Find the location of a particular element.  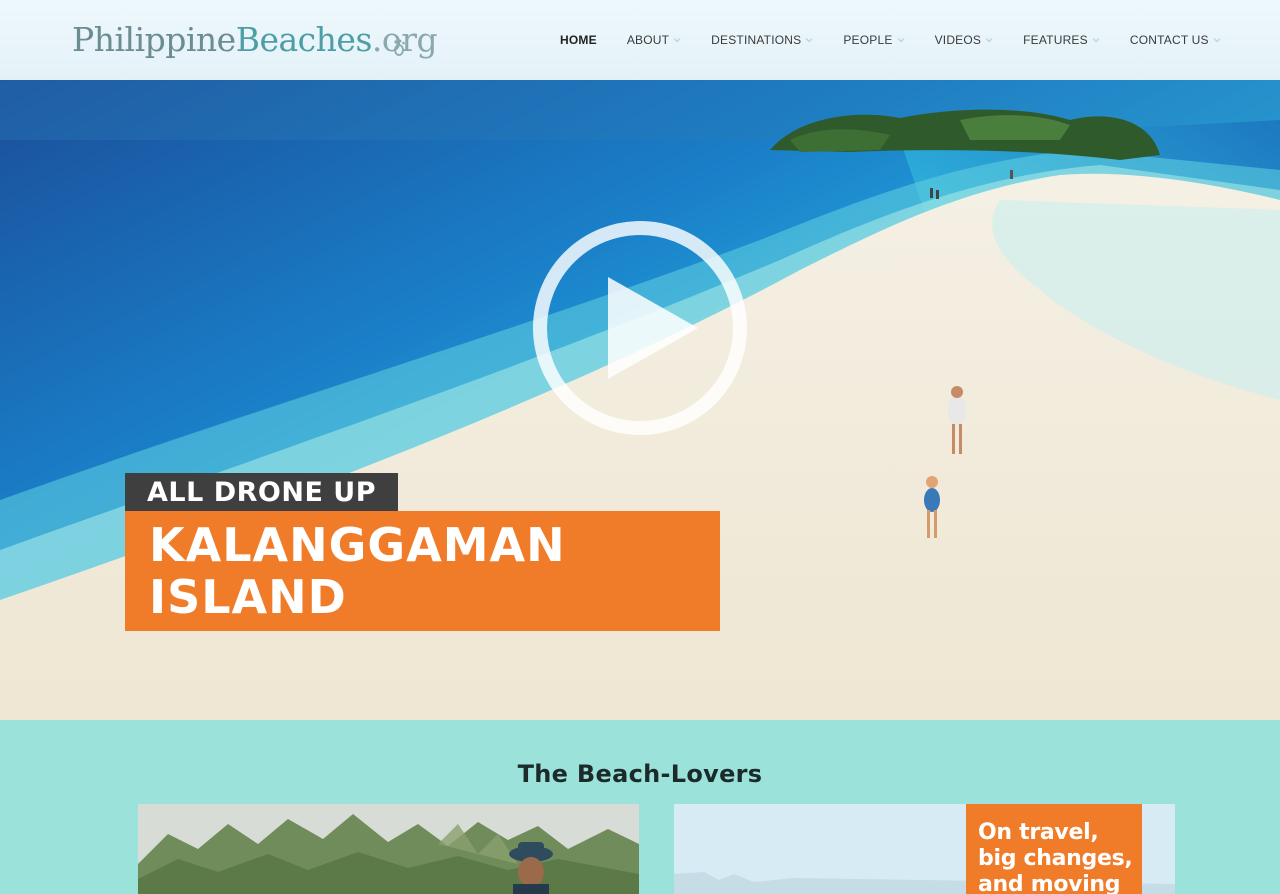

nav-label: DESTINATIONS is located at coordinates (756, 40).